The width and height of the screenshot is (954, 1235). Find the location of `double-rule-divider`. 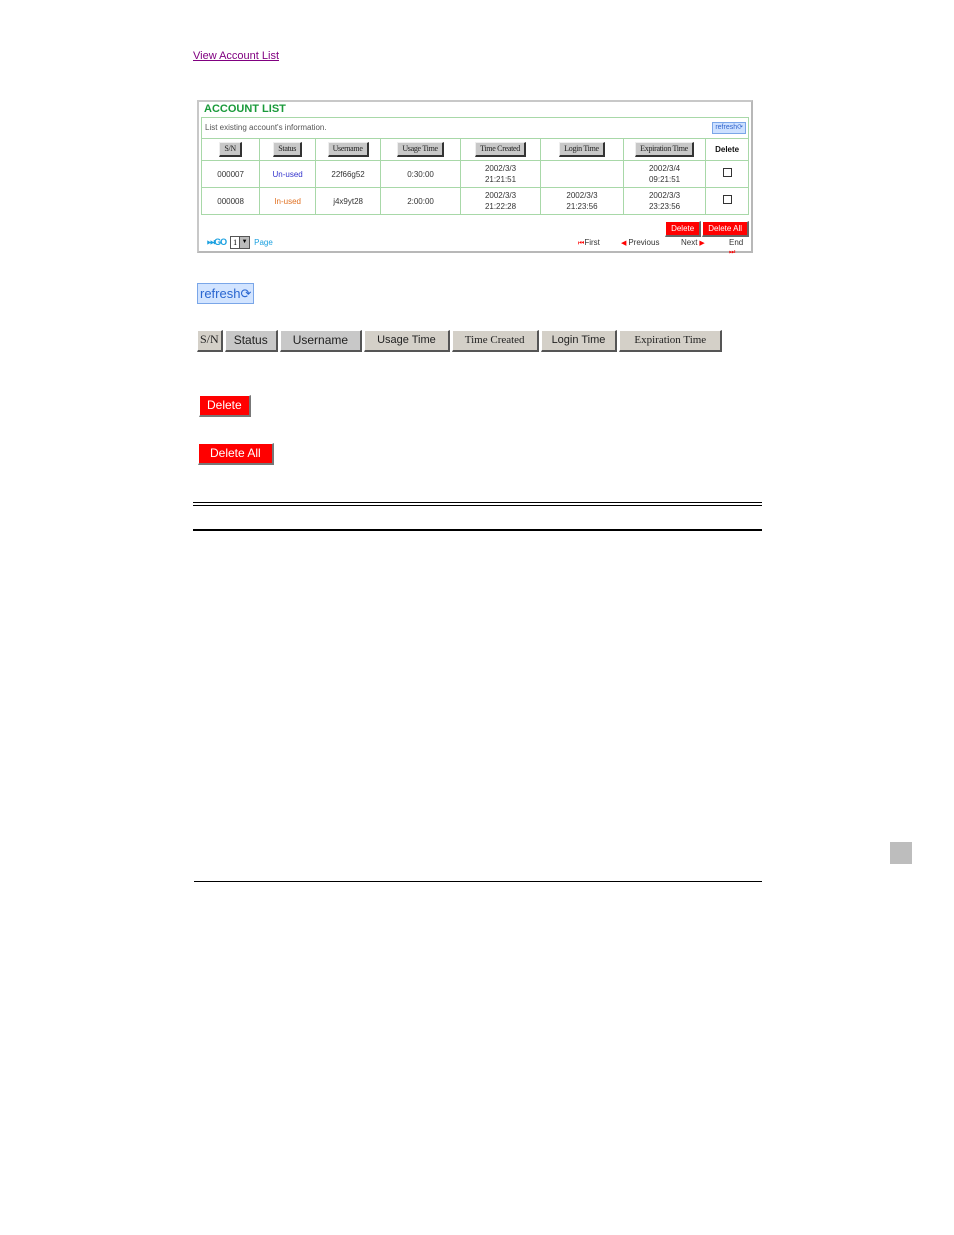

double-rule-divider is located at coordinates (477, 504).